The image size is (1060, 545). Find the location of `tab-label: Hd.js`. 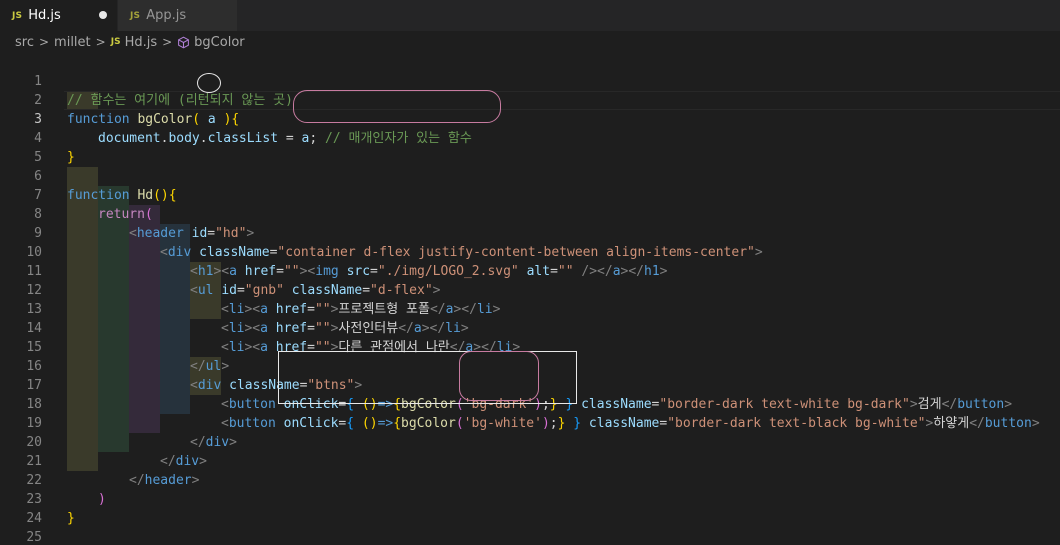

tab-label: Hd.js is located at coordinates (44, 15).